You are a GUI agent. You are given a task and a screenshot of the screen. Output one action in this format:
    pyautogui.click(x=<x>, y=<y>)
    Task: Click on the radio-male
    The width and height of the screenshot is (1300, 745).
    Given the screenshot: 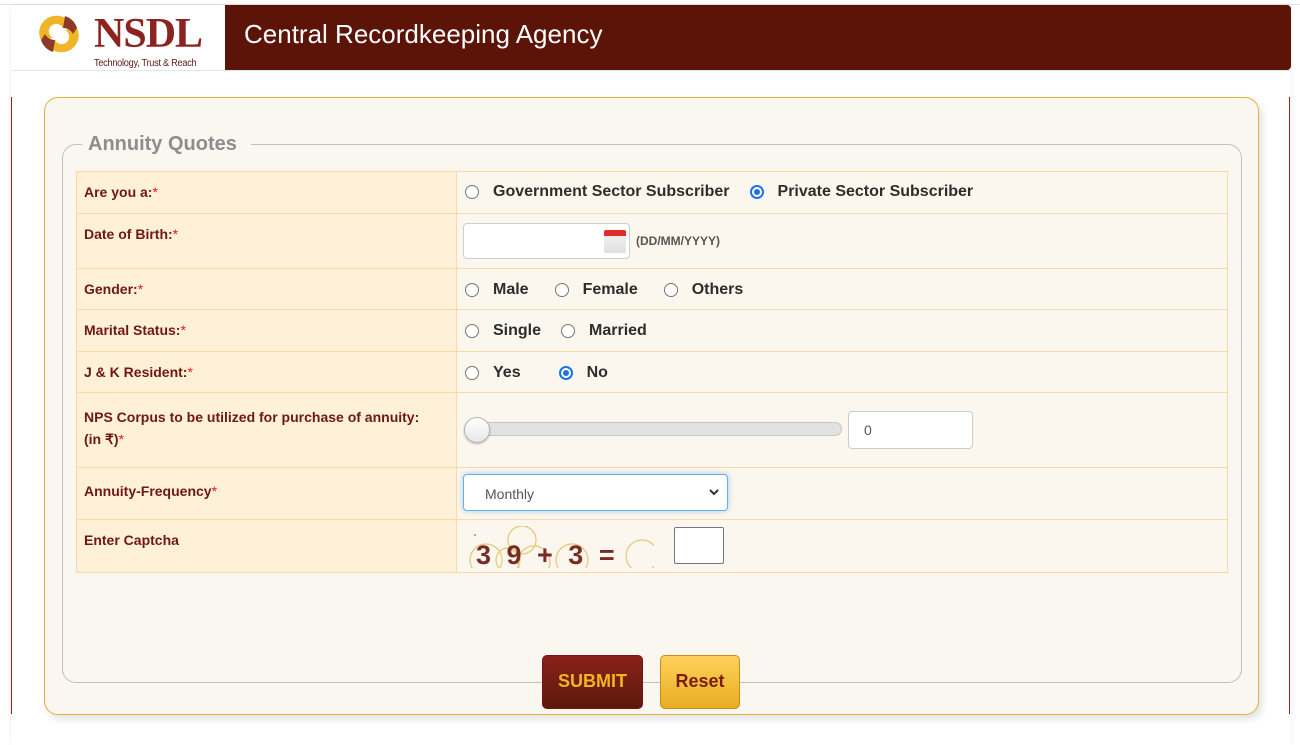 What is the action you would take?
    pyautogui.click(x=472, y=289)
    